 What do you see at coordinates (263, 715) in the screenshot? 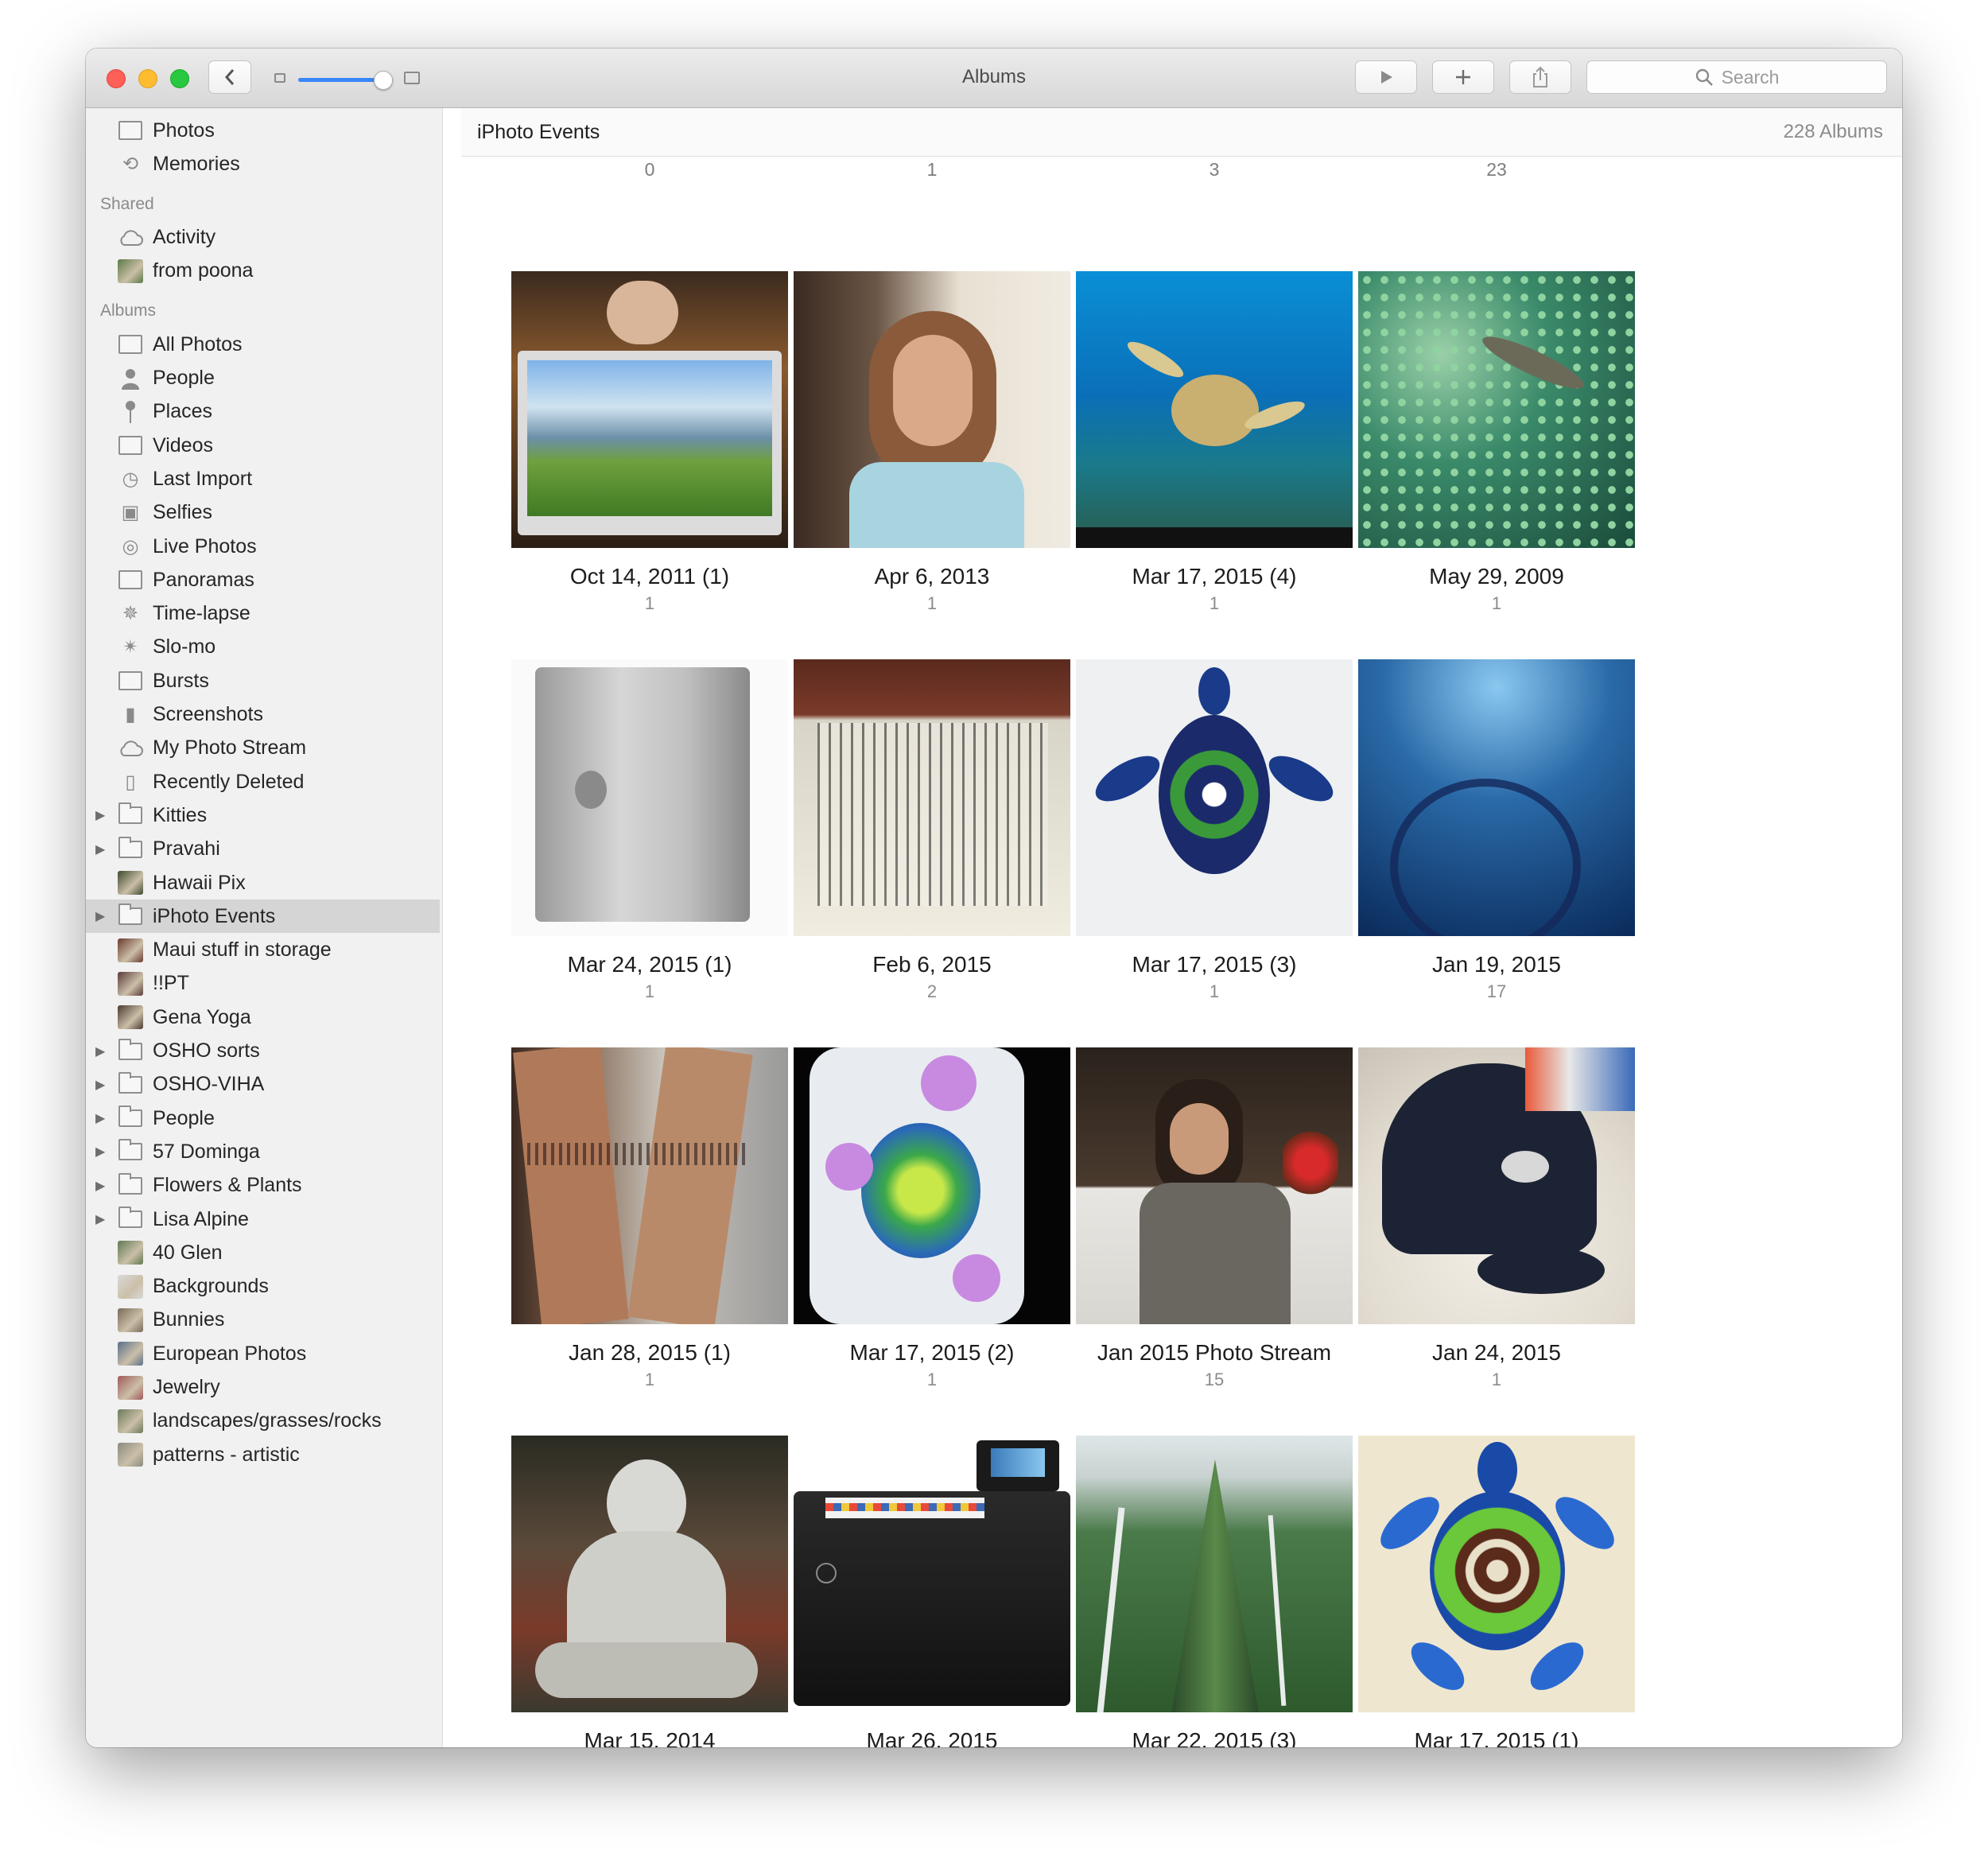
I see `sidebar-item-screenshots: ▮ Screenshots` at bounding box center [263, 715].